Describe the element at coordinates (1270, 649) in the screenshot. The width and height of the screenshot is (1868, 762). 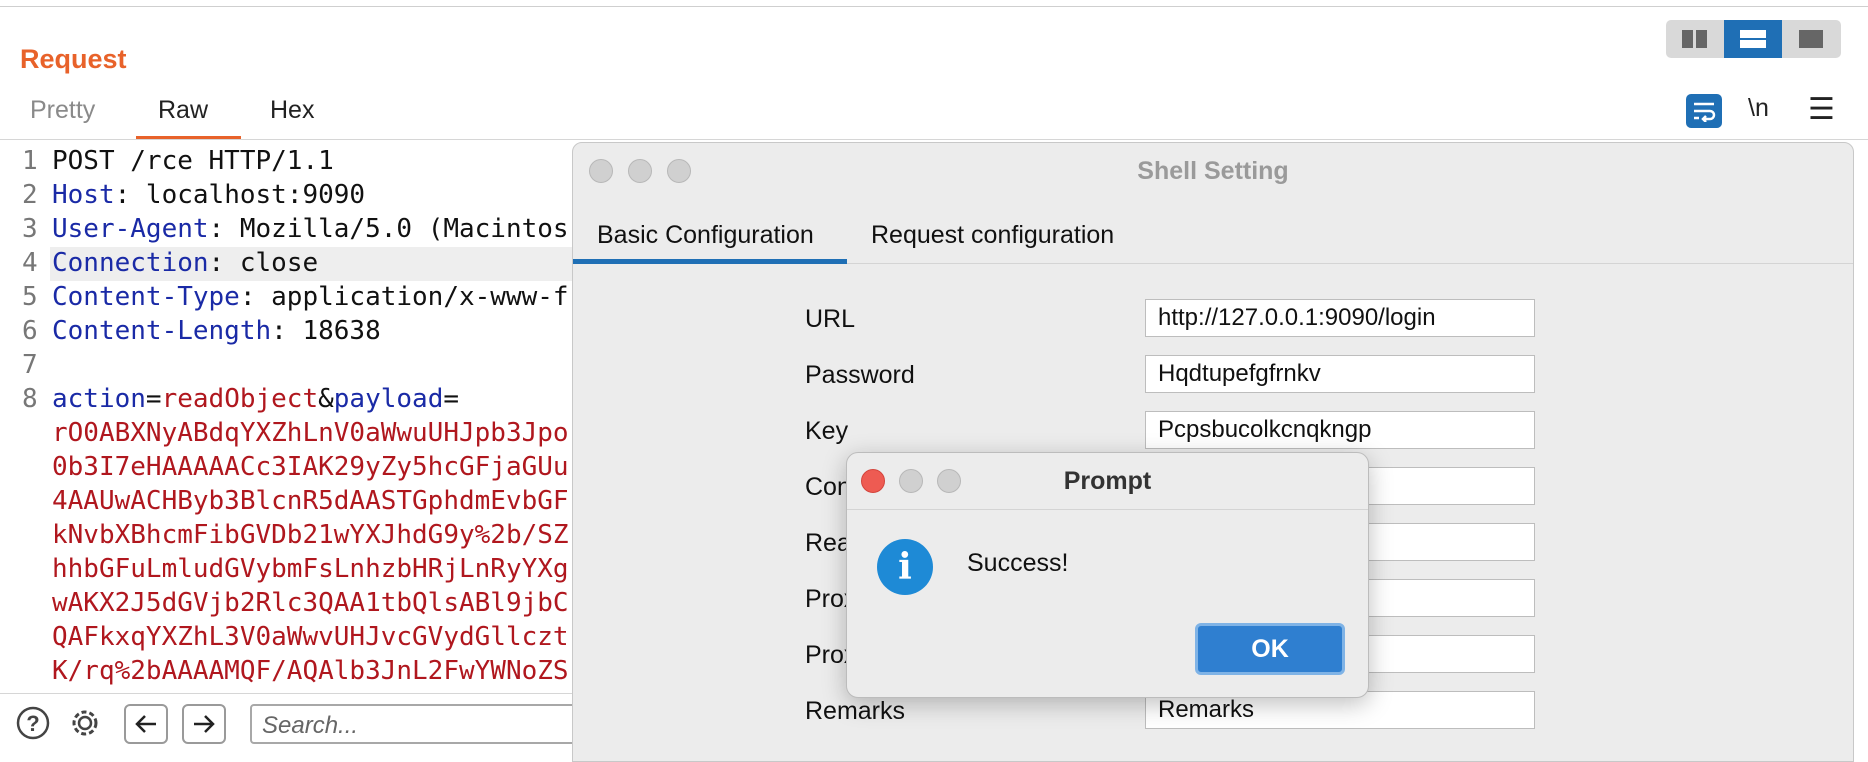
I see `ok-button: OK` at that location.